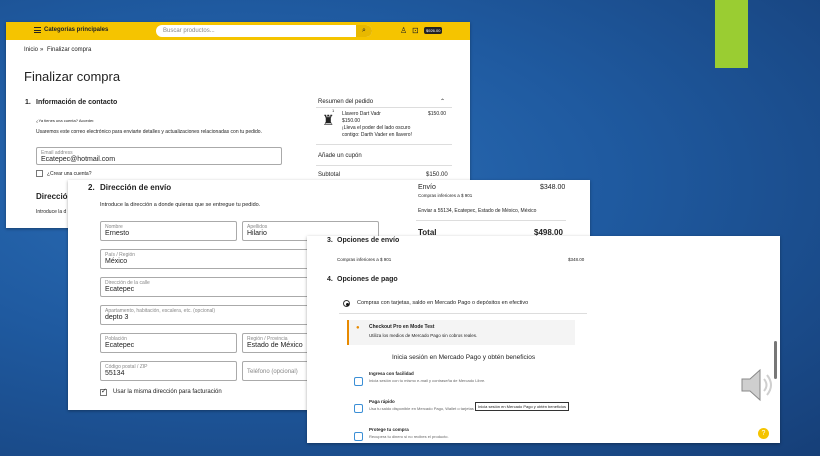 This screenshot has height=456, width=820. I want to click on step3-title: Opciones de envío, so click(368, 240).